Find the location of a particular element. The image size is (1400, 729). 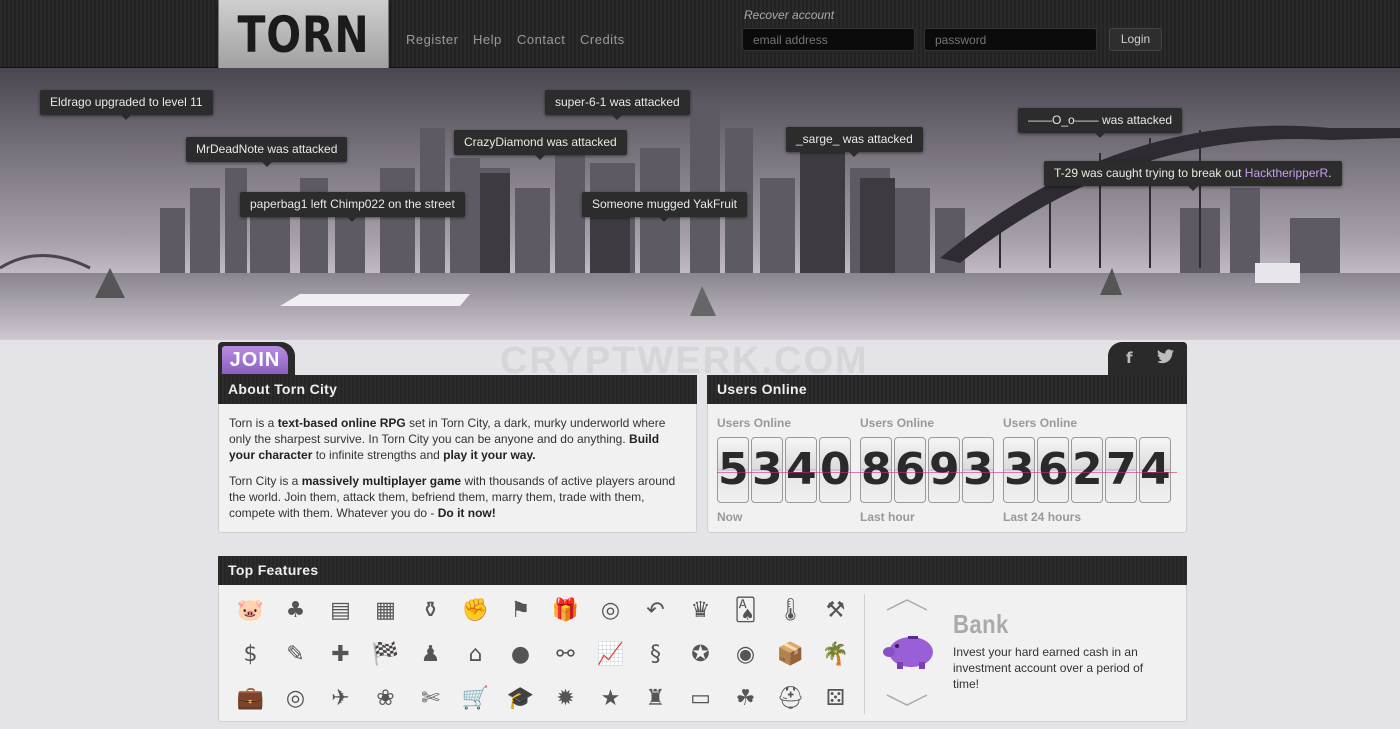

join-button: JOIN is located at coordinates (255, 360).